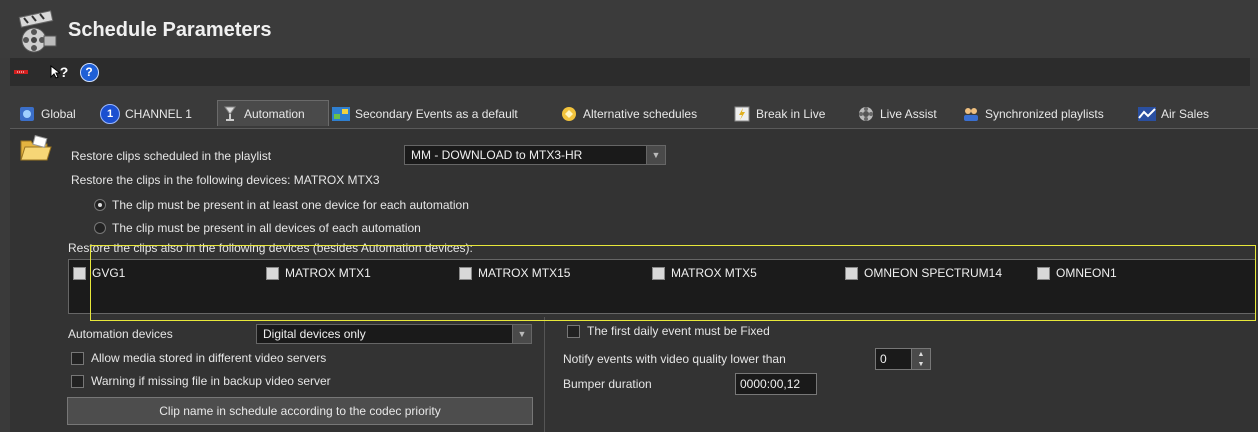 This screenshot has width=1258, height=432. Describe the element at coordinates (1077, 273) in the screenshot. I see `device-checkbox-omneon1: OMNEON1` at that location.